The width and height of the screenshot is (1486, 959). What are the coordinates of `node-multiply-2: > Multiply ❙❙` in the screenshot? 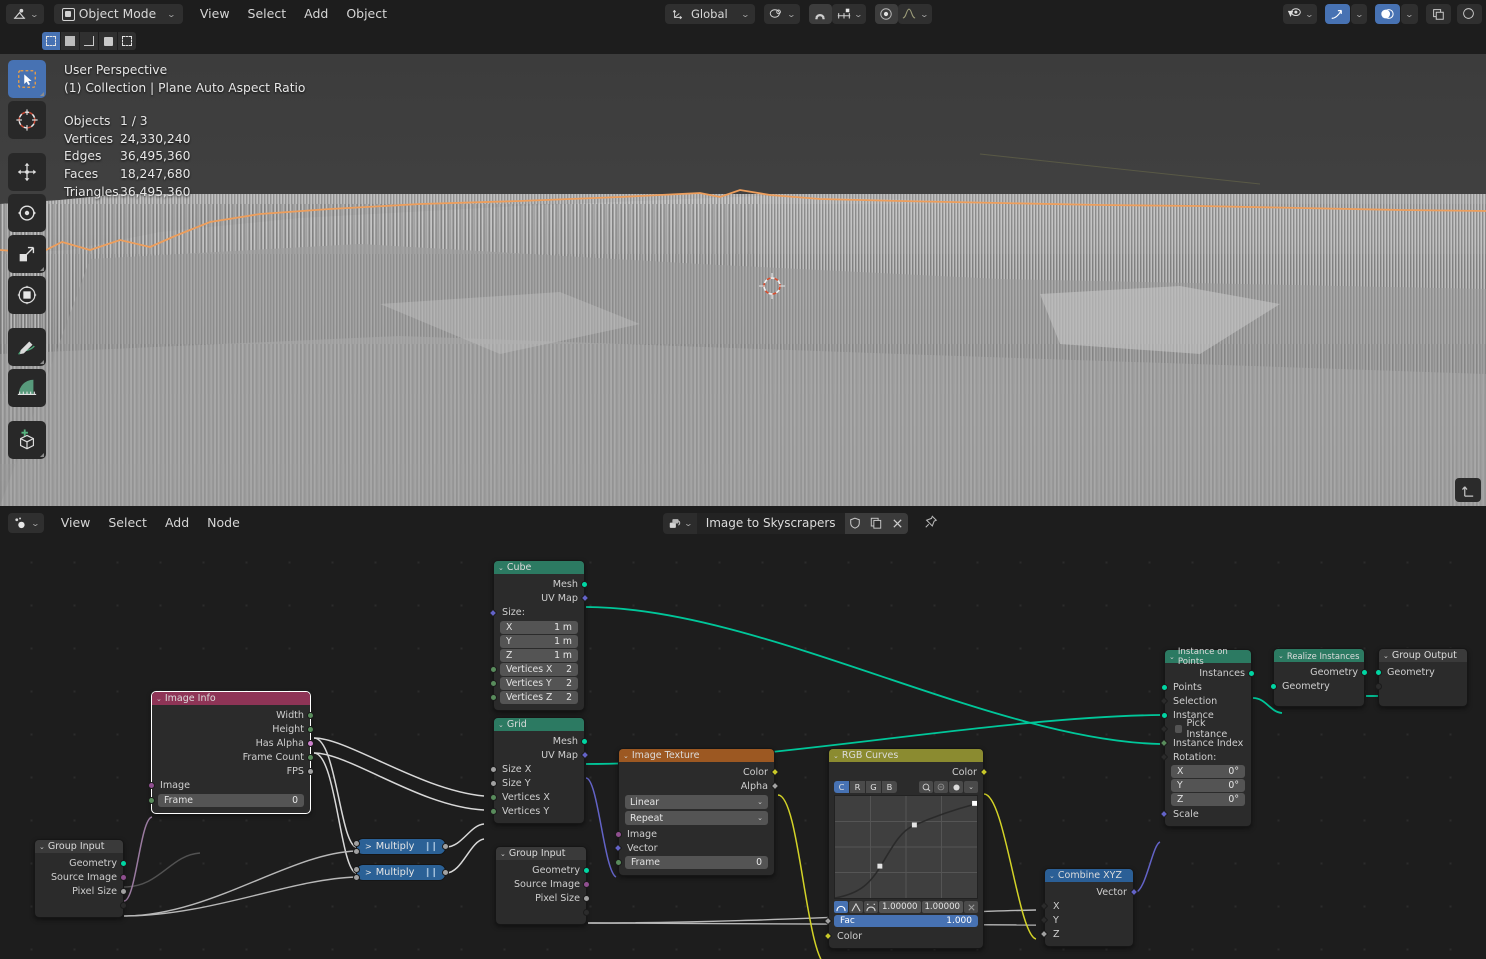 It's located at (401, 872).